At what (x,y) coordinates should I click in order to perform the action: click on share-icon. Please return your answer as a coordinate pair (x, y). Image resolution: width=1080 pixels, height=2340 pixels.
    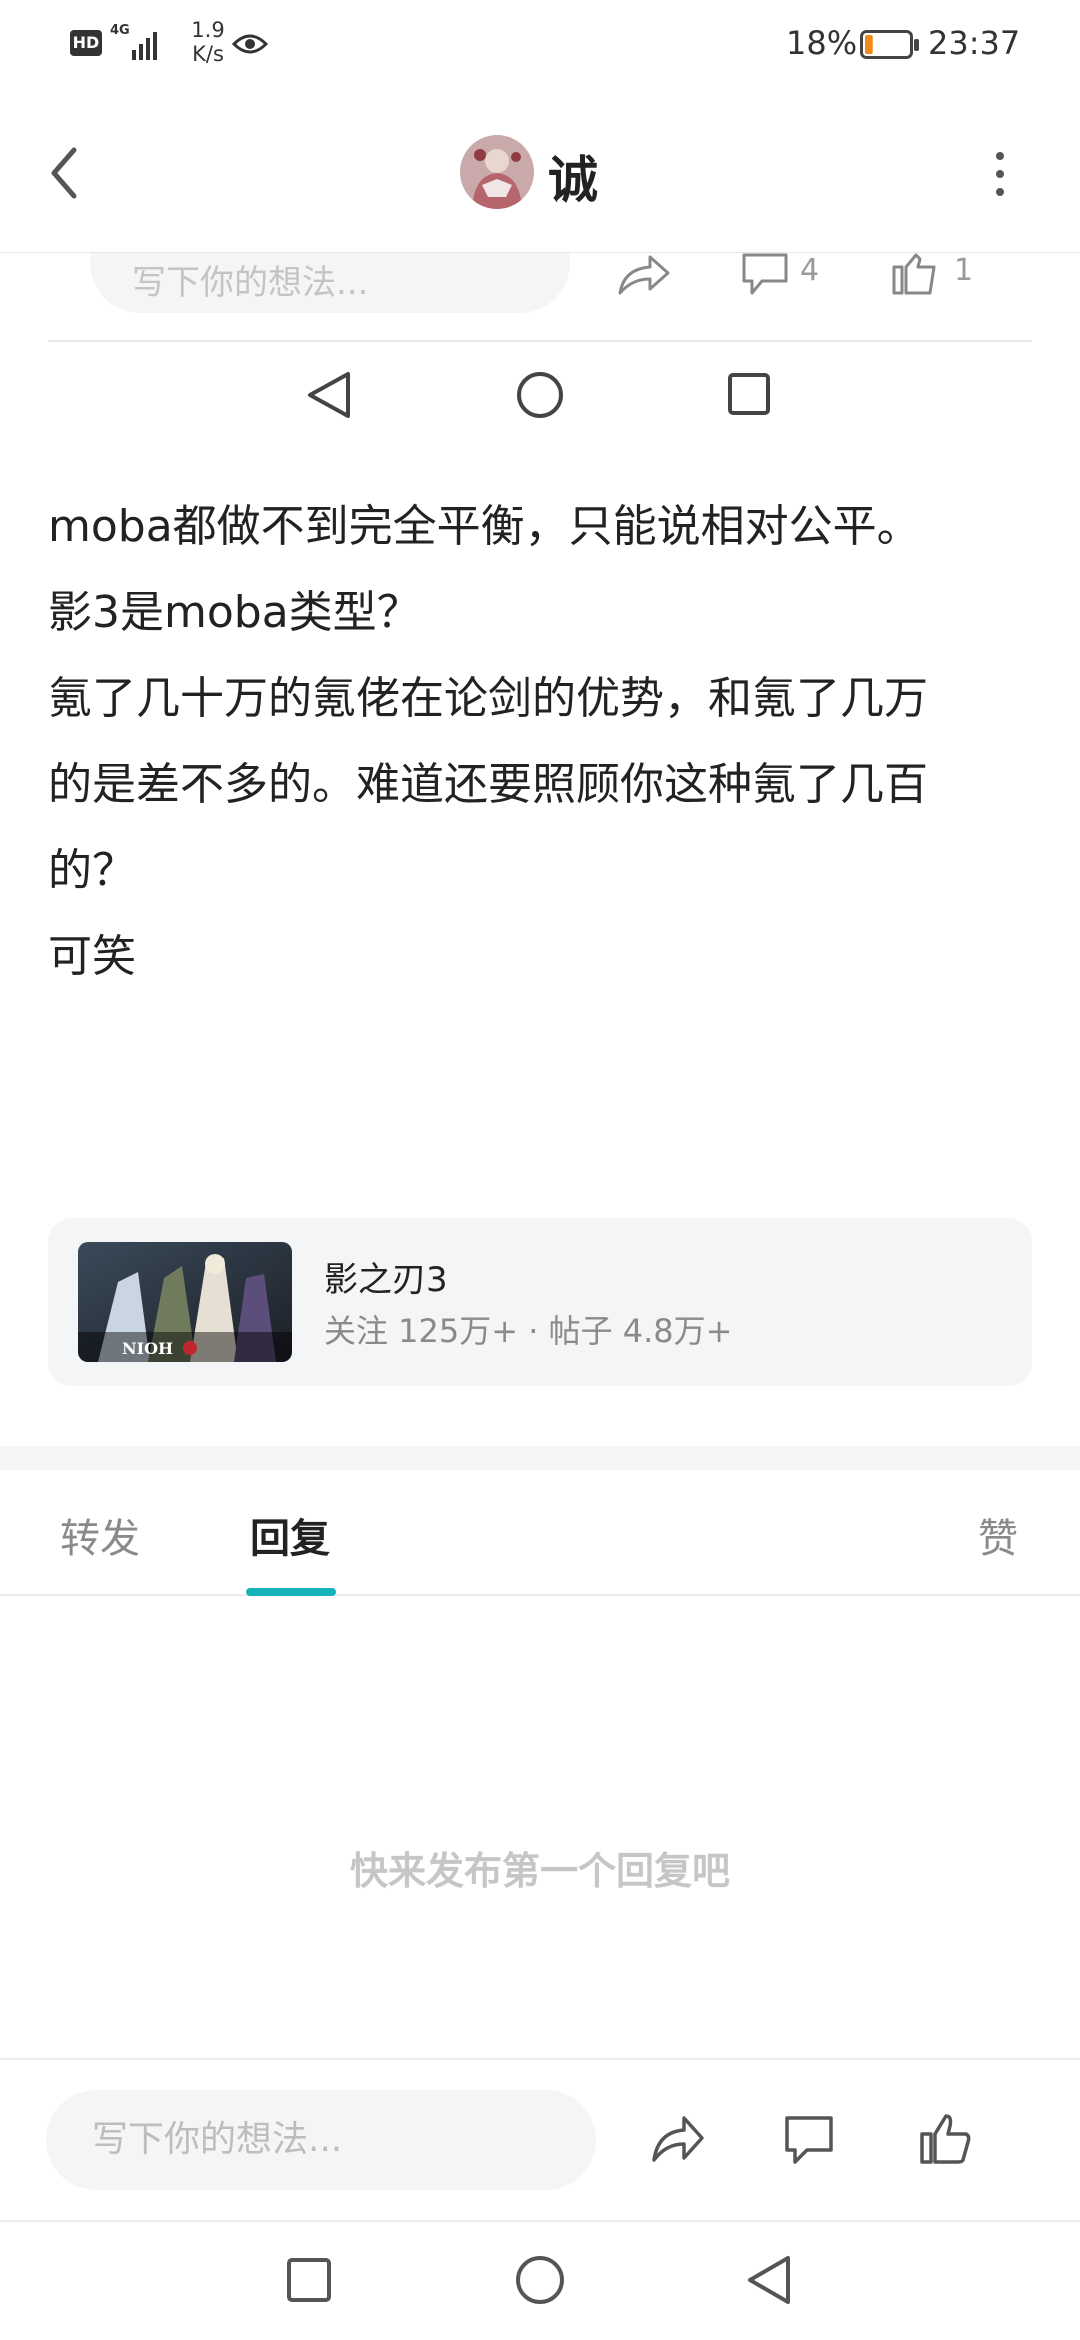
    Looking at the image, I should click on (644, 275).